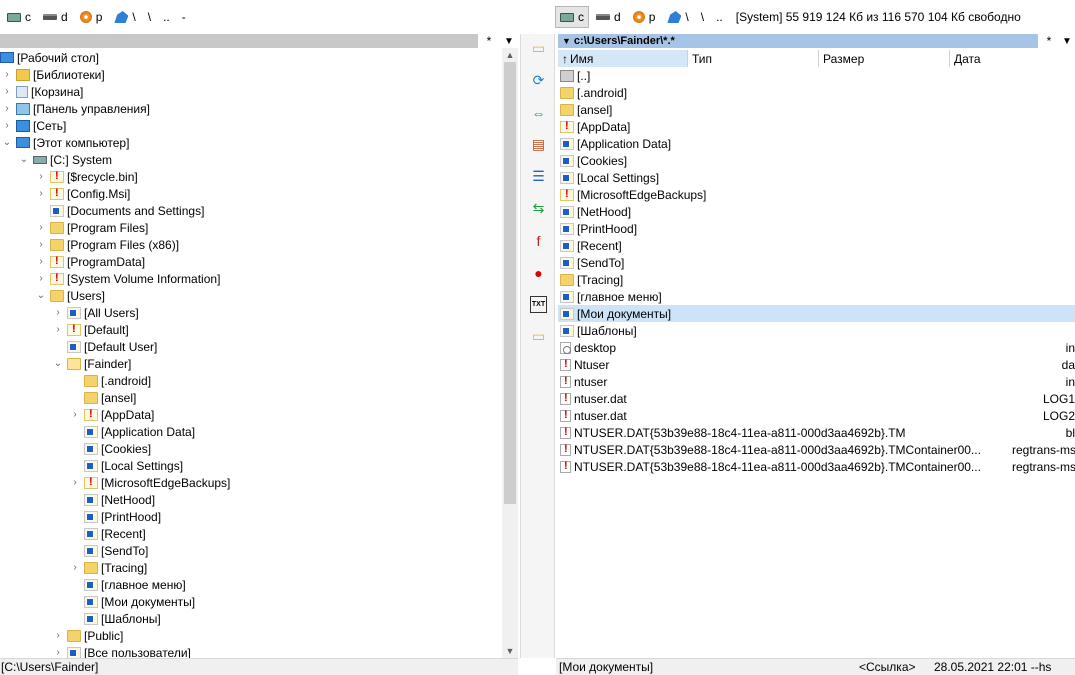 Image resolution: width=1075 pixels, height=675 pixels. Describe the element at coordinates (816, 347) in the screenshot. I see `file-row: desktop in` at that location.